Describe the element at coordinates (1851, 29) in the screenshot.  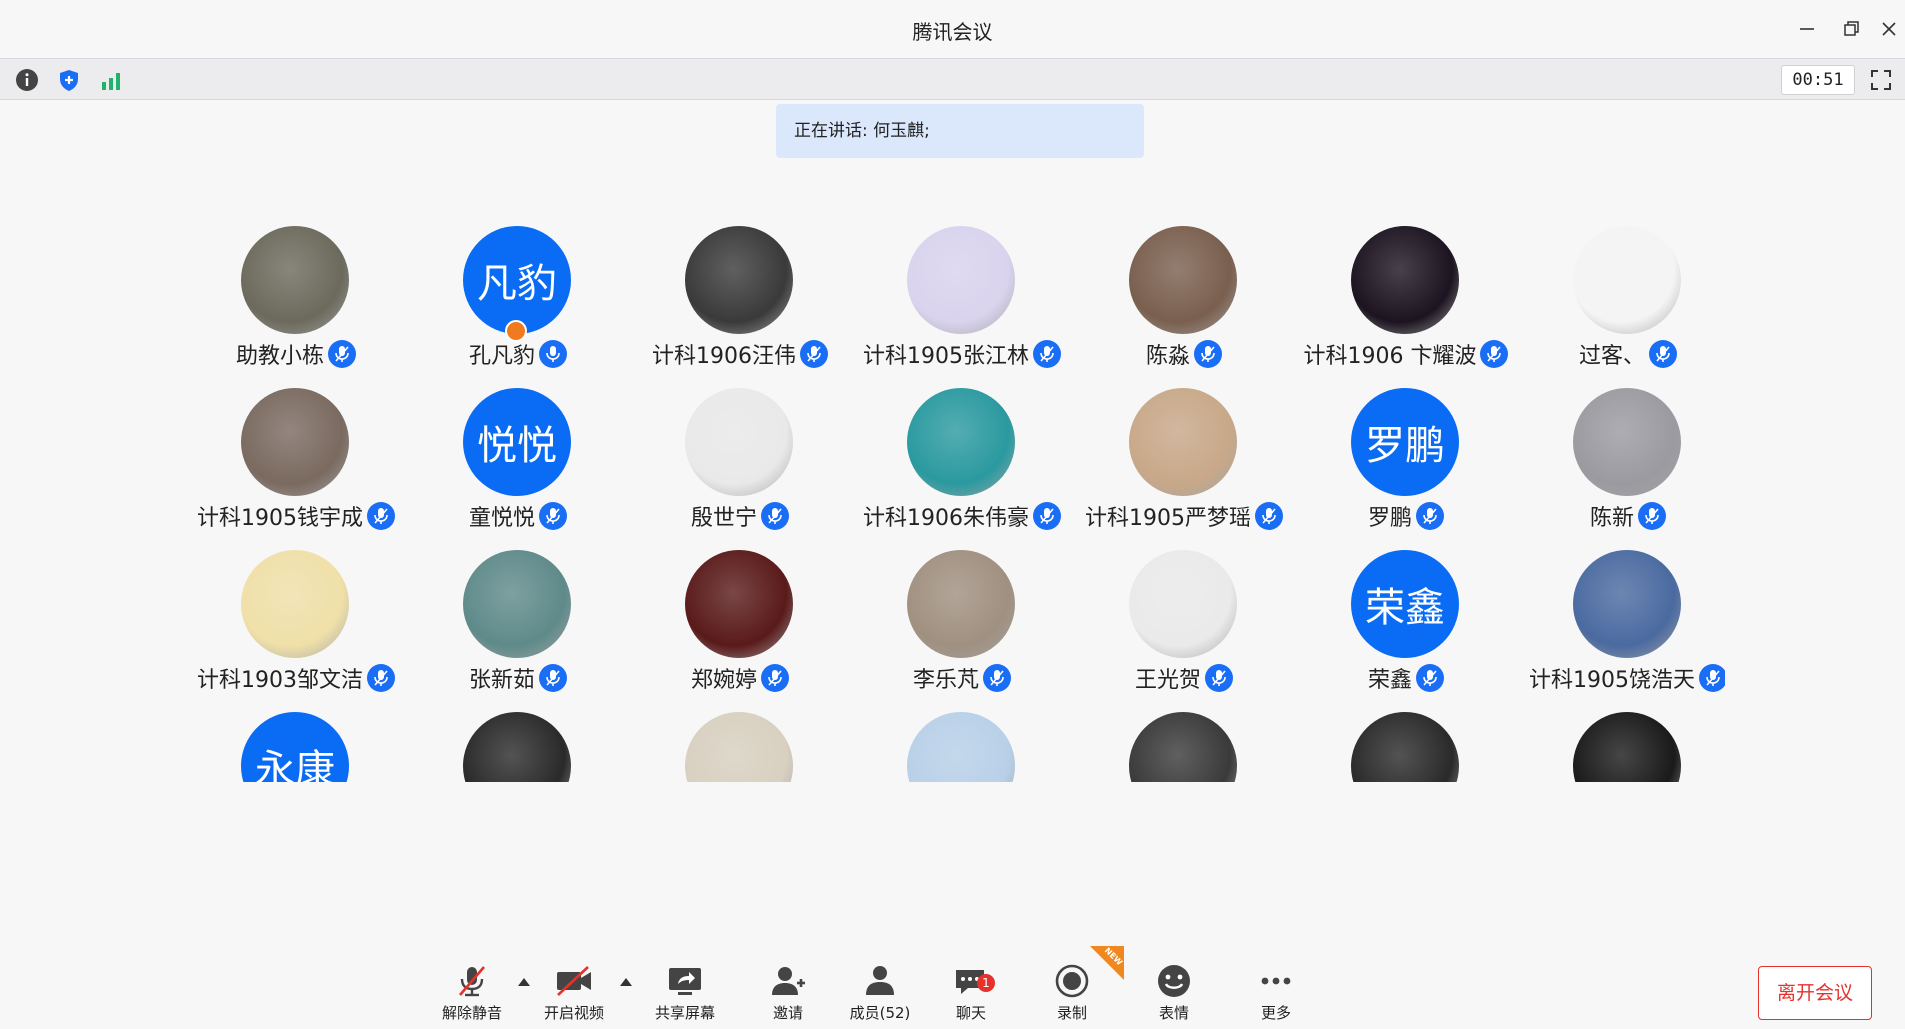
I see `restore-button` at that location.